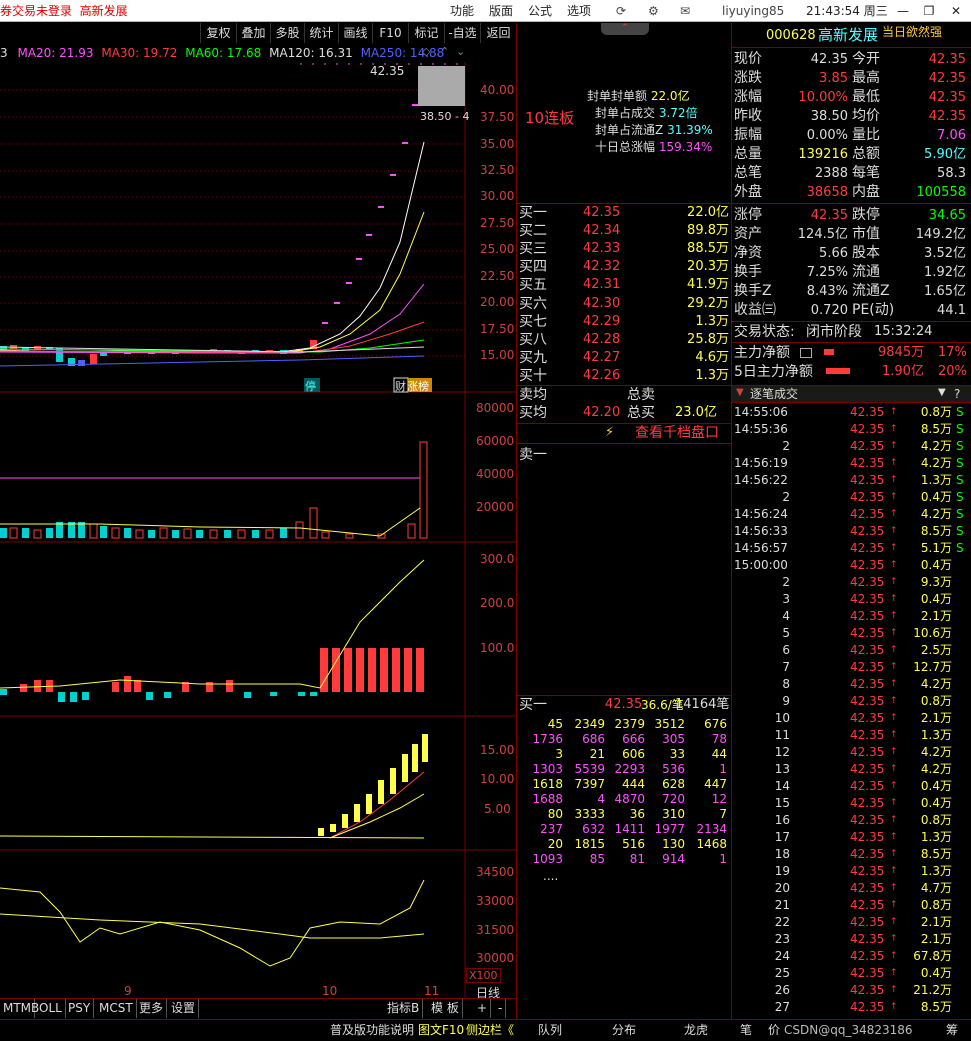  Describe the element at coordinates (746, 1030) in the screenshot. I see `status-tick: 笔` at that location.